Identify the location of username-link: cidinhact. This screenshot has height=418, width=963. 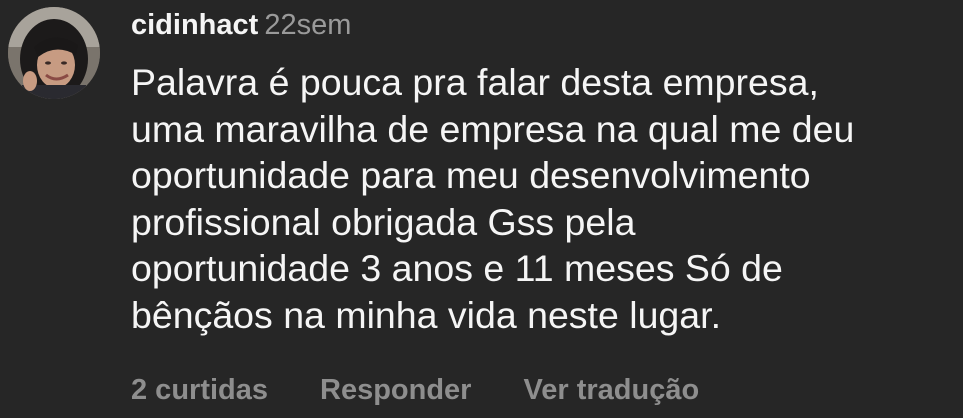
(194, 25).